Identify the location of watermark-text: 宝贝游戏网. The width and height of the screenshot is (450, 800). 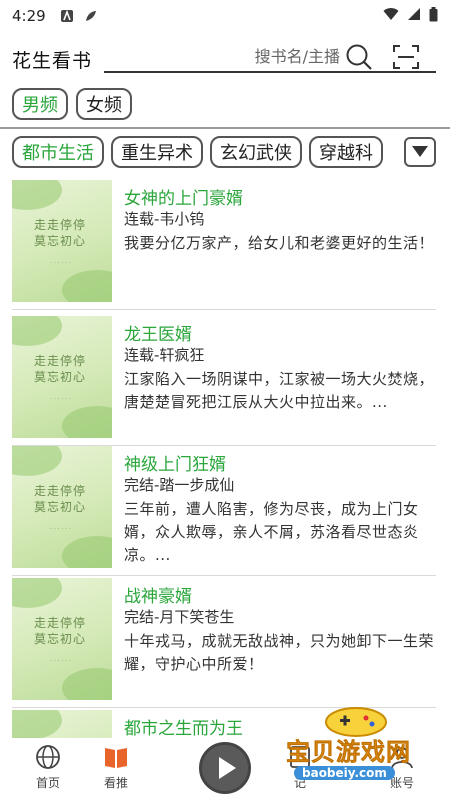
(348, 752).